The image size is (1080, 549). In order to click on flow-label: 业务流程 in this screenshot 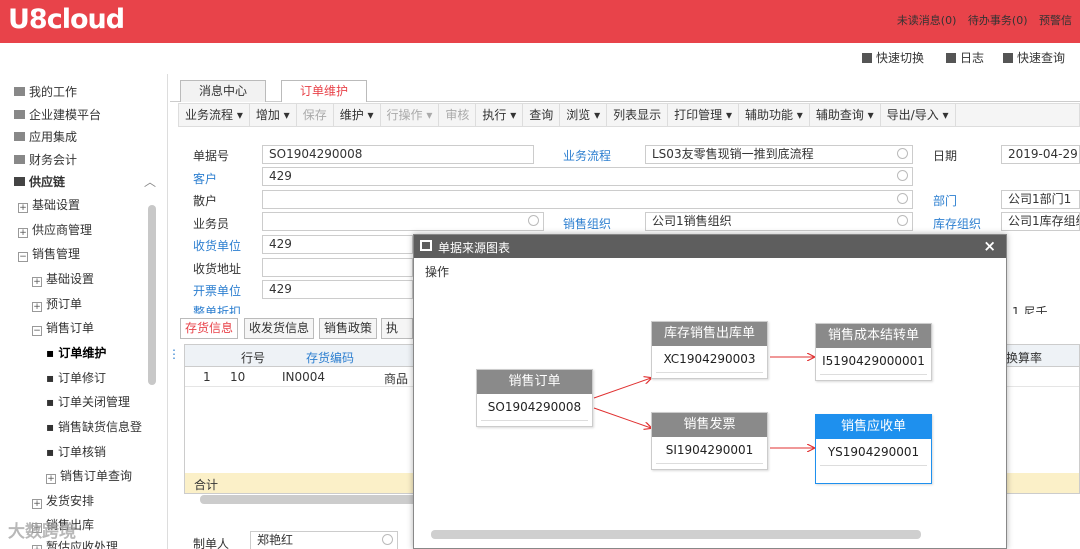, I will do `click(587, 155)`.